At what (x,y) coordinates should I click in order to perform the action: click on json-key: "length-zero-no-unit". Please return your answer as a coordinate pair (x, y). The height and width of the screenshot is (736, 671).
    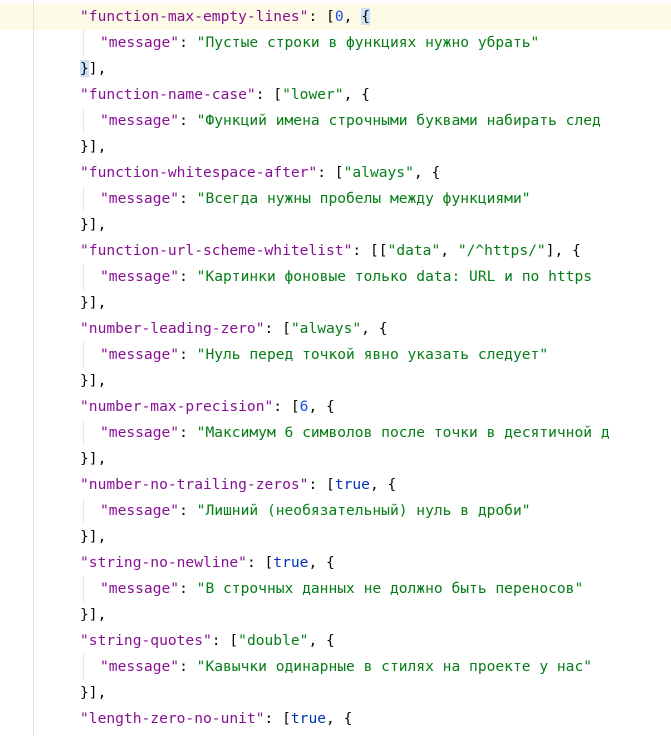
    Looking at the image, I should click on (172, 718).